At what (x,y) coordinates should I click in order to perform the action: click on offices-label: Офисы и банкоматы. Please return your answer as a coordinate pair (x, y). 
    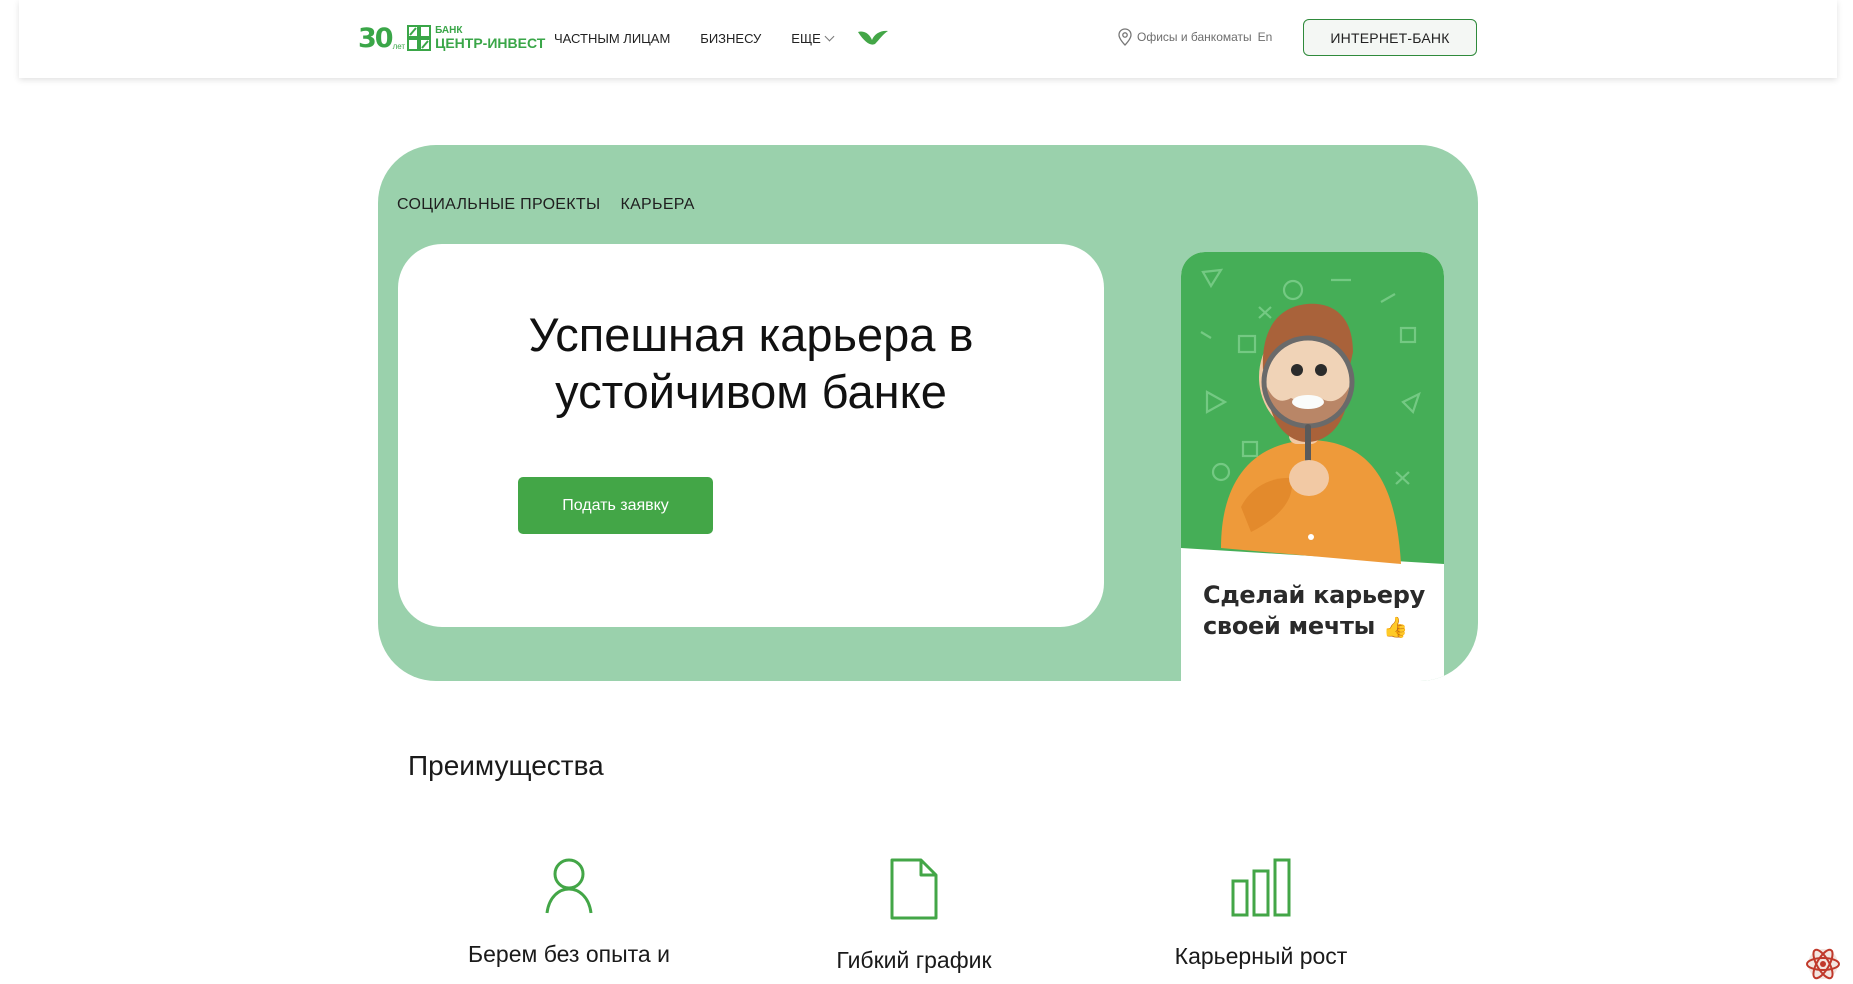
    Looking at the image, I should click on (1194, 37).